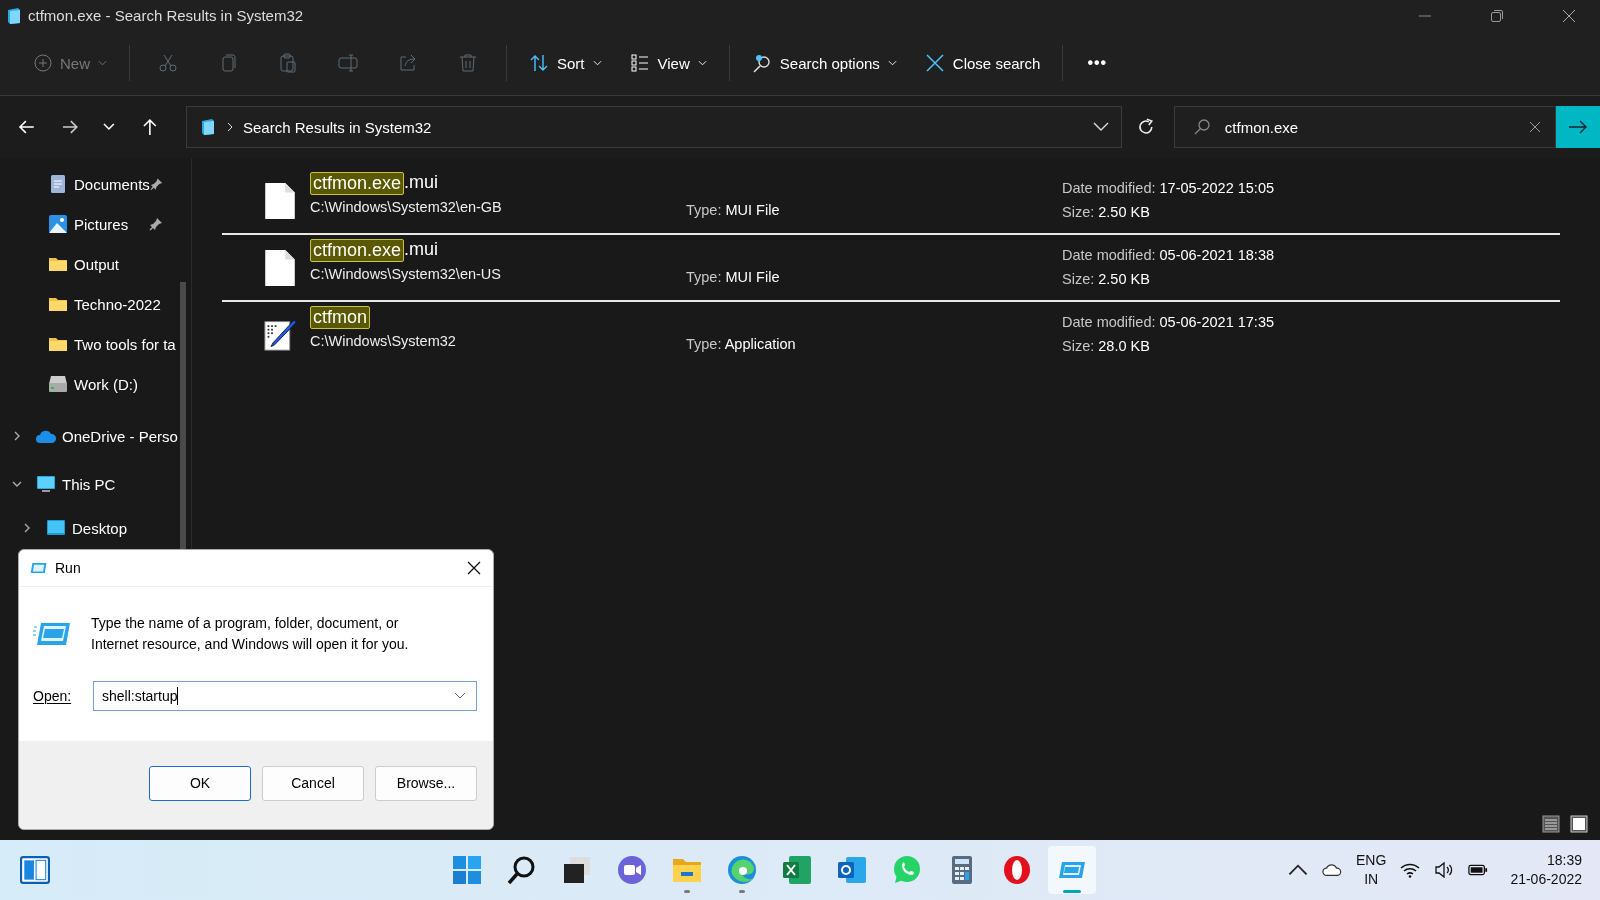  I want to click on pictures-icon, so click(58, 224).